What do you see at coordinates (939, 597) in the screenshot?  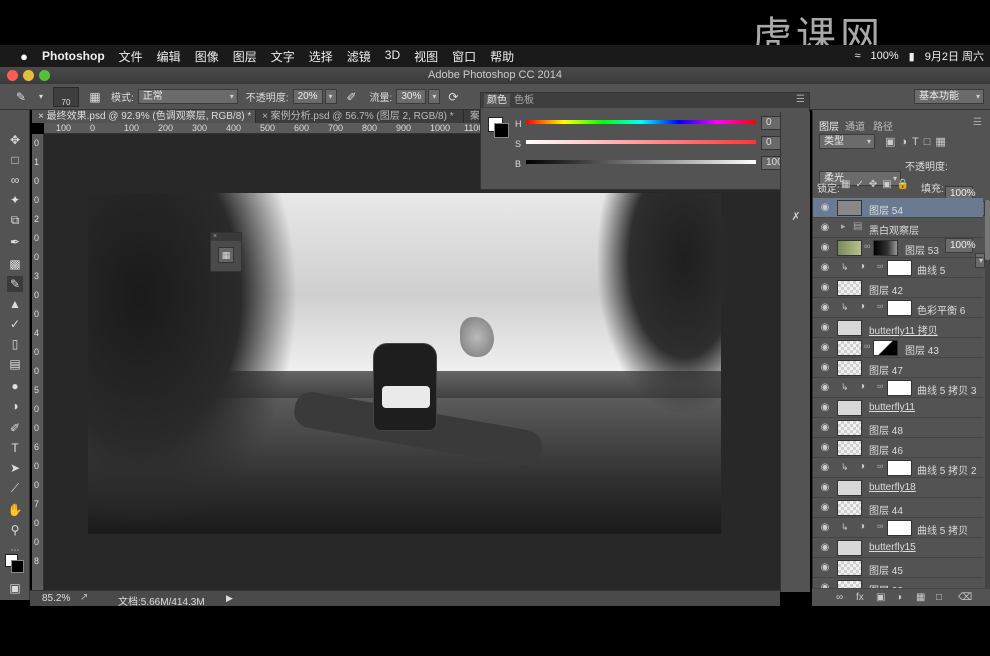 I see `new-layer-icon: □` at bounding box center [939, 597].